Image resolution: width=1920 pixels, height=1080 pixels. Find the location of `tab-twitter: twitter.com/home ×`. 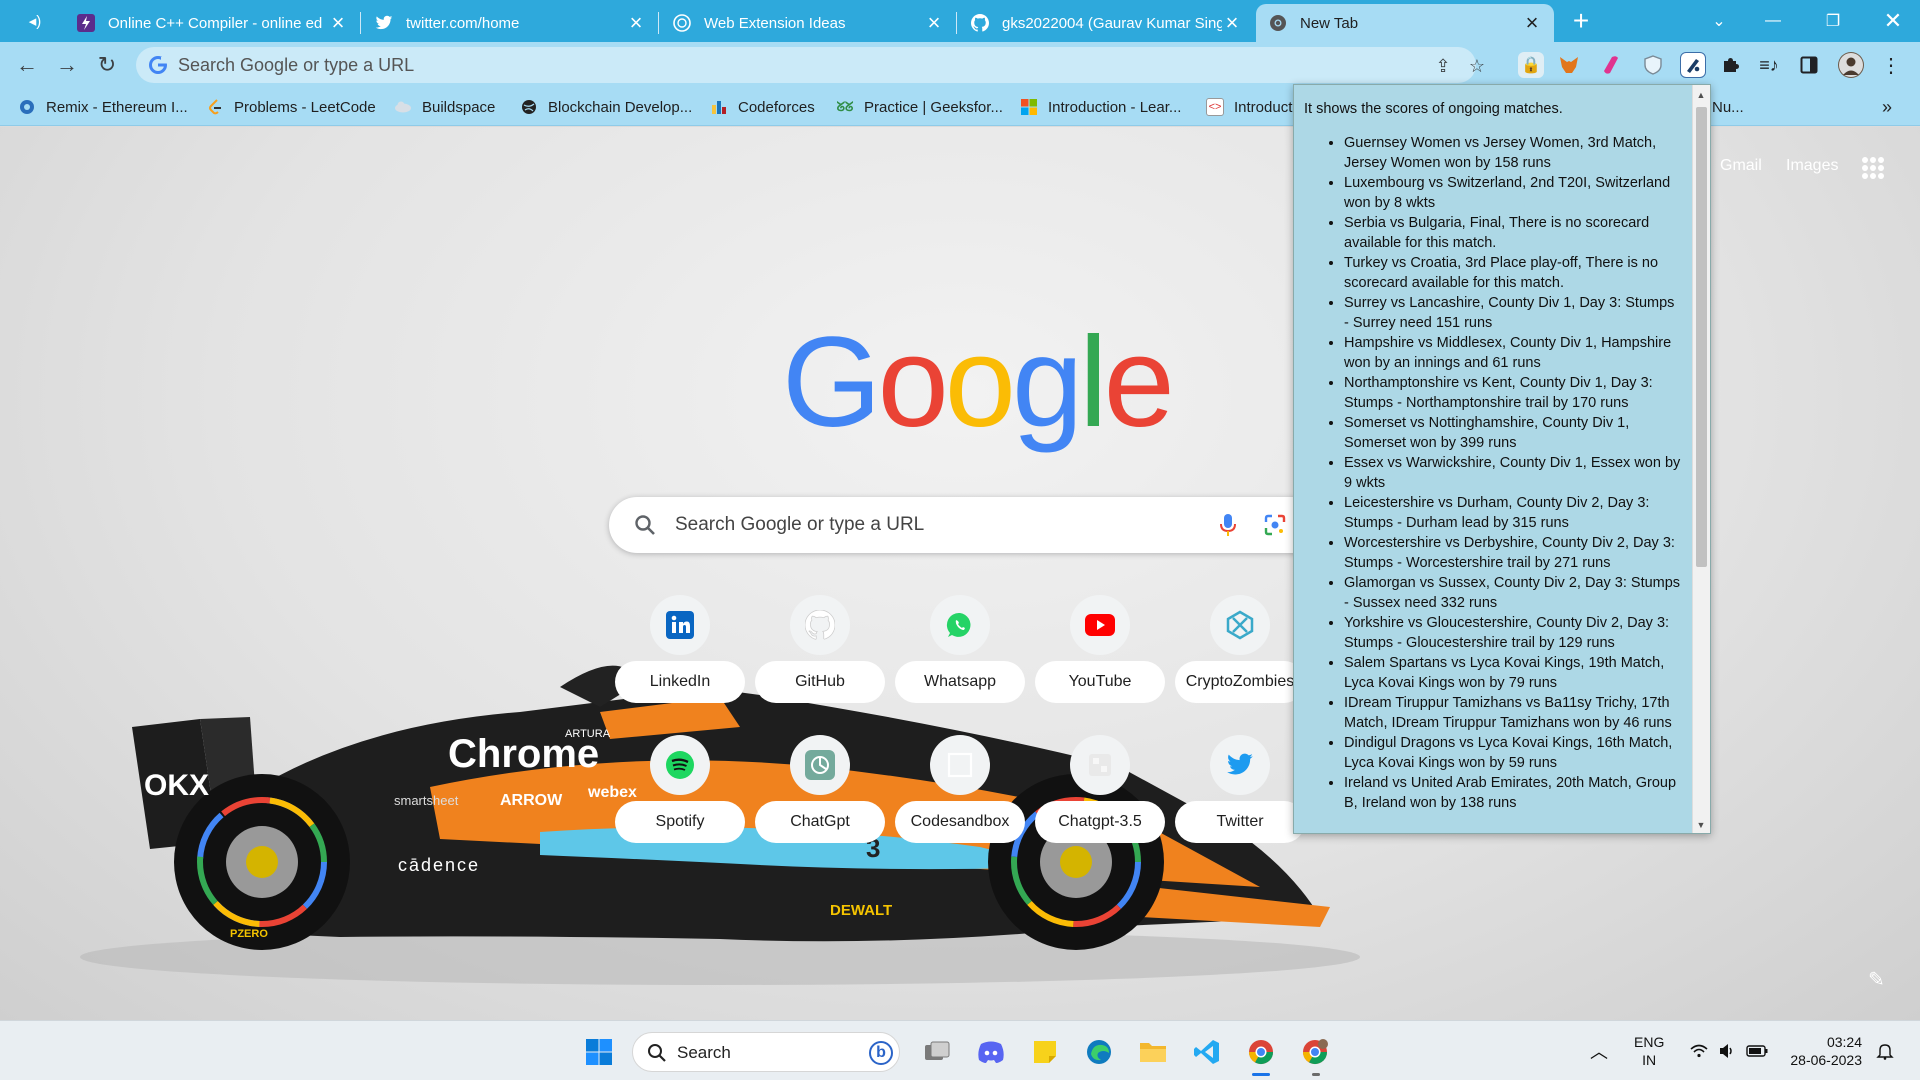

tab-twitter: twitter.com/home × is located at coordinates (510, 23).